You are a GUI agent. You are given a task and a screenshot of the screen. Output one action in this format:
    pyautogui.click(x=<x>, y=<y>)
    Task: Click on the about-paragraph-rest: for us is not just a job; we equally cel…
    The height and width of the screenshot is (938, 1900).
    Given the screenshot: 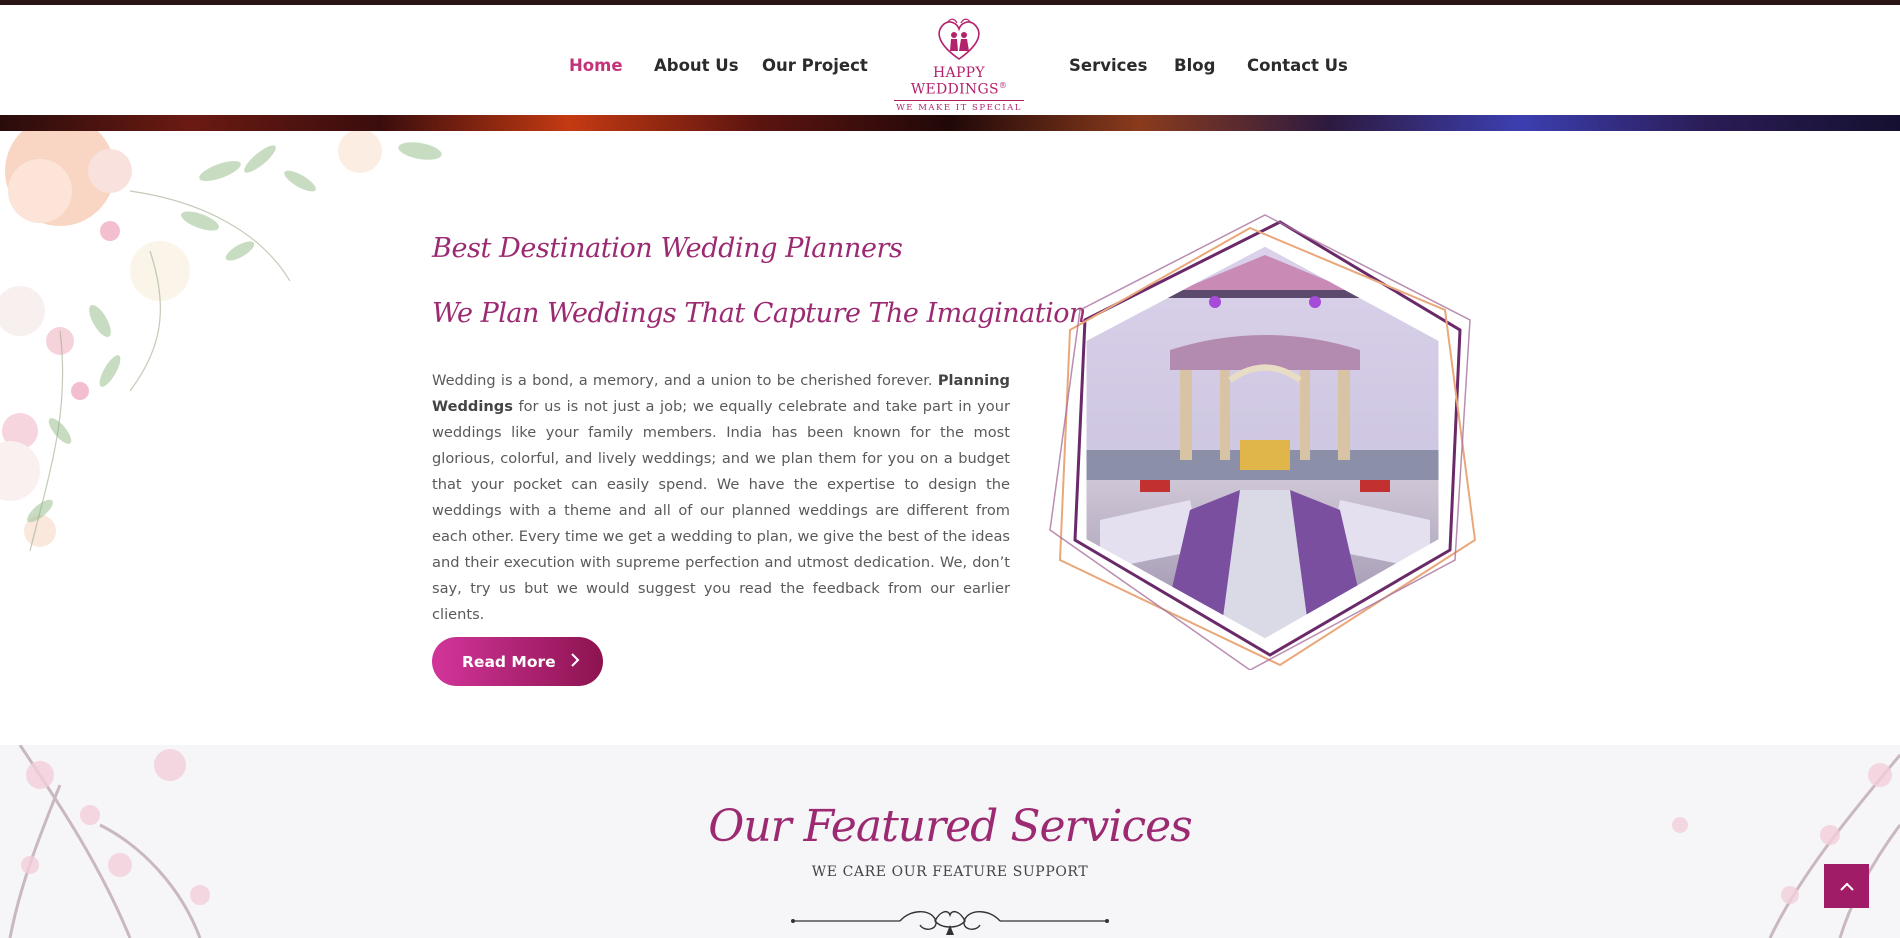 What is the action you would take?
    pyautogui.click(x=721, y=510)
    